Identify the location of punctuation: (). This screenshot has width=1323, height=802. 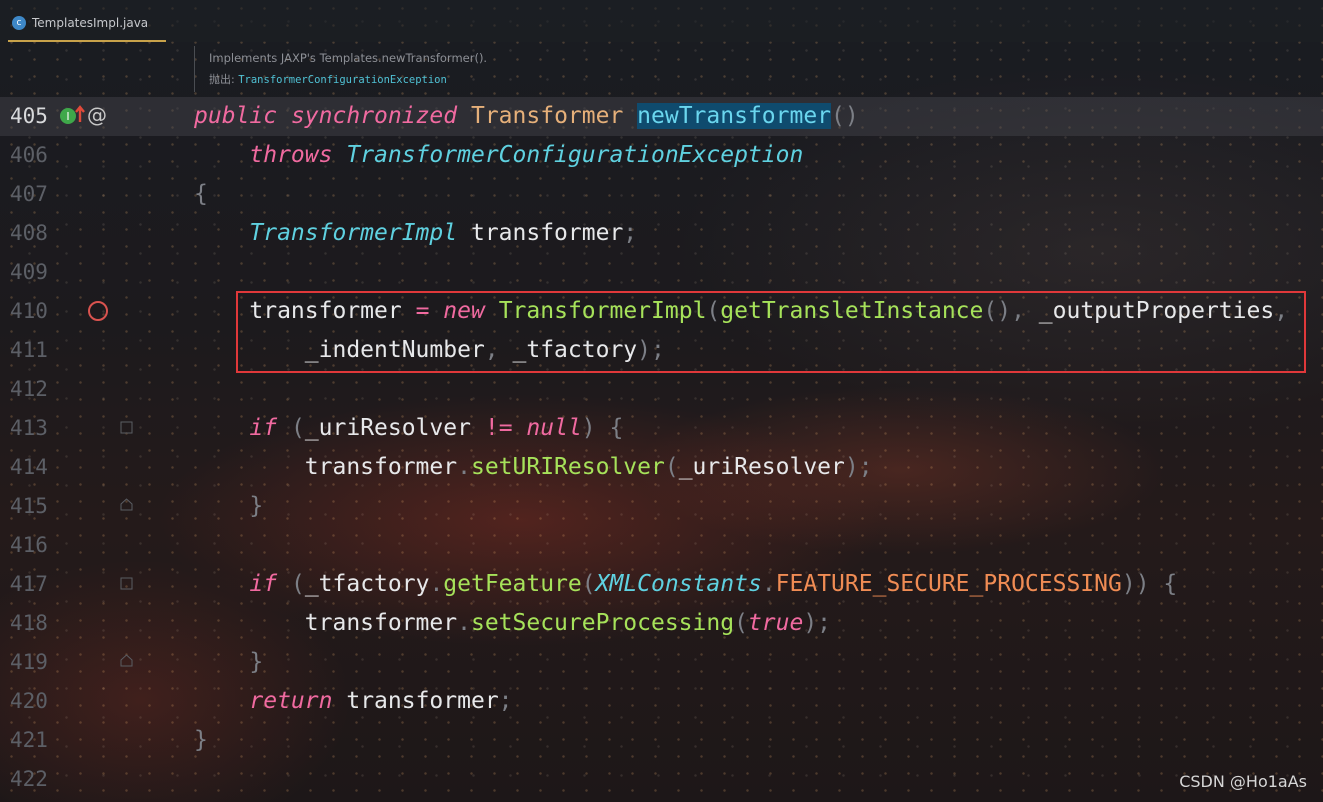
(845, 116).